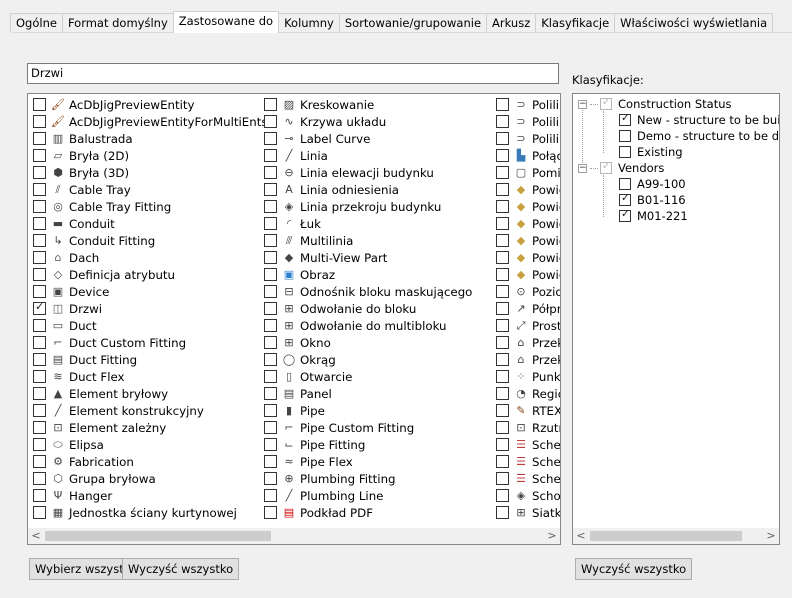 The image size is (792, 598). I want to click on list-item: A Linia odniesienia, so click(331, 189).